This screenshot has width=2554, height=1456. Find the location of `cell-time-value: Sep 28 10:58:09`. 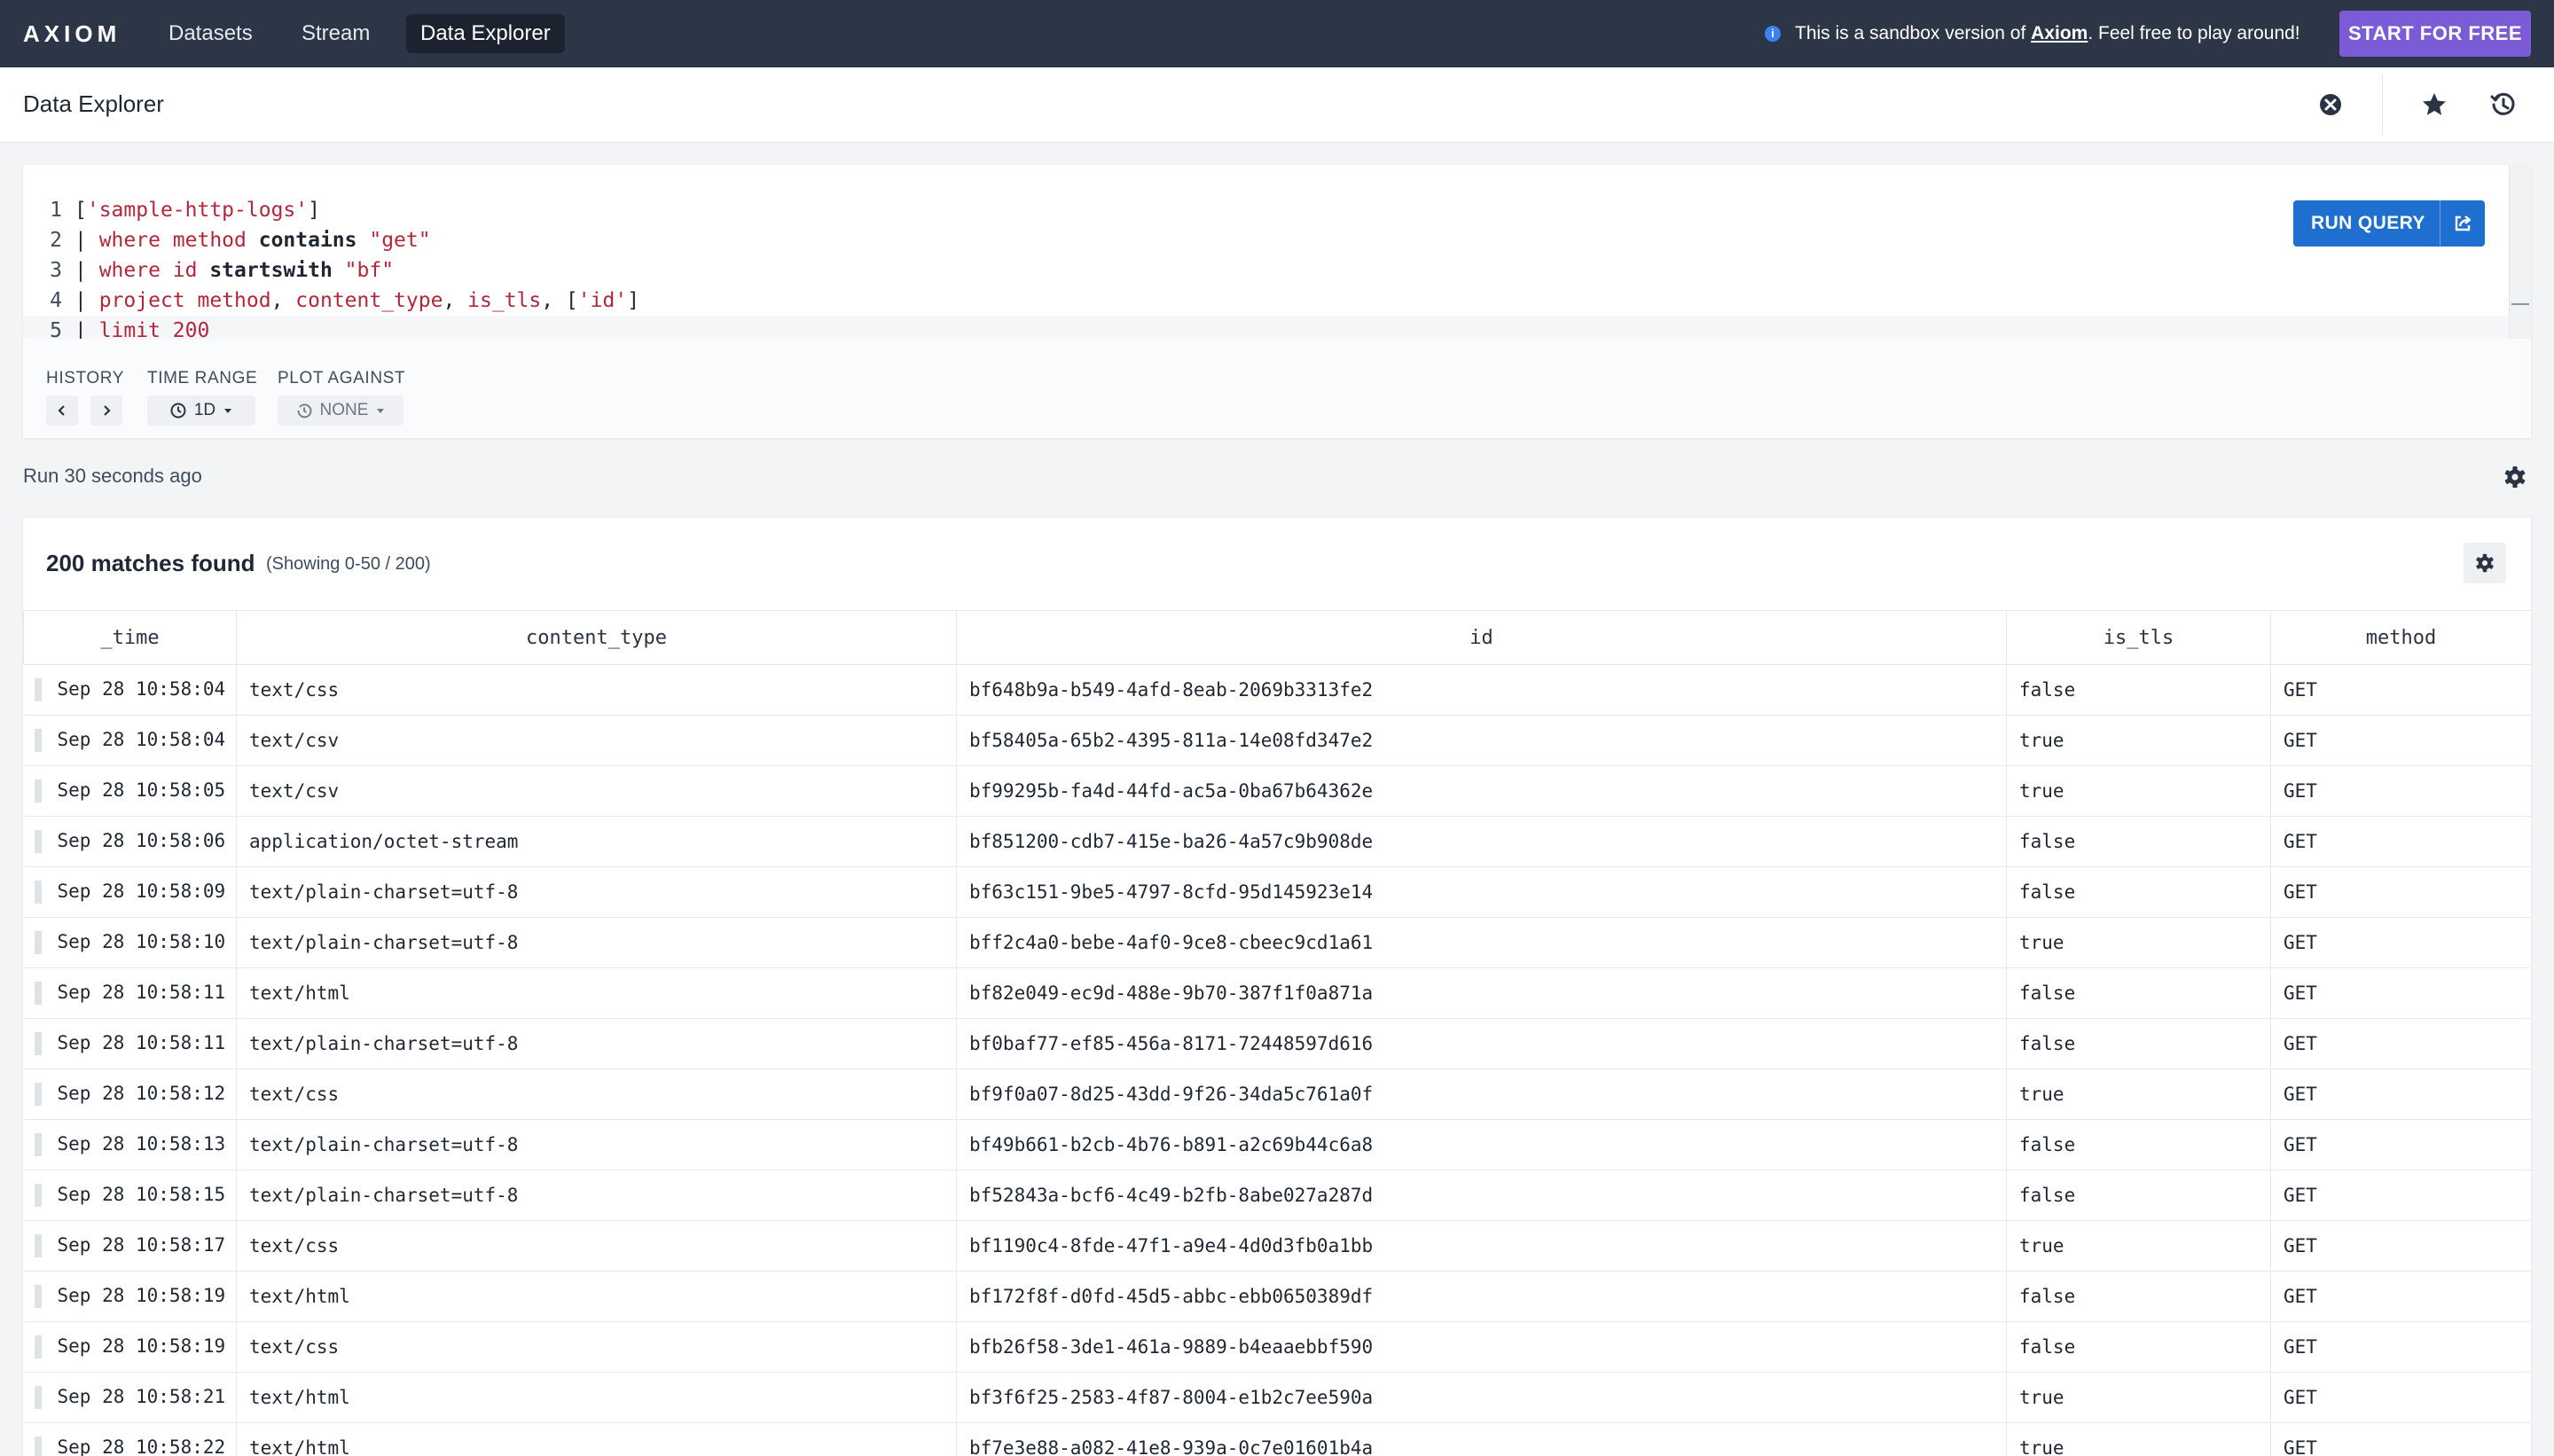

cell-time-value: Sep 28 10:58:09 is located at coordinates (141, 891).